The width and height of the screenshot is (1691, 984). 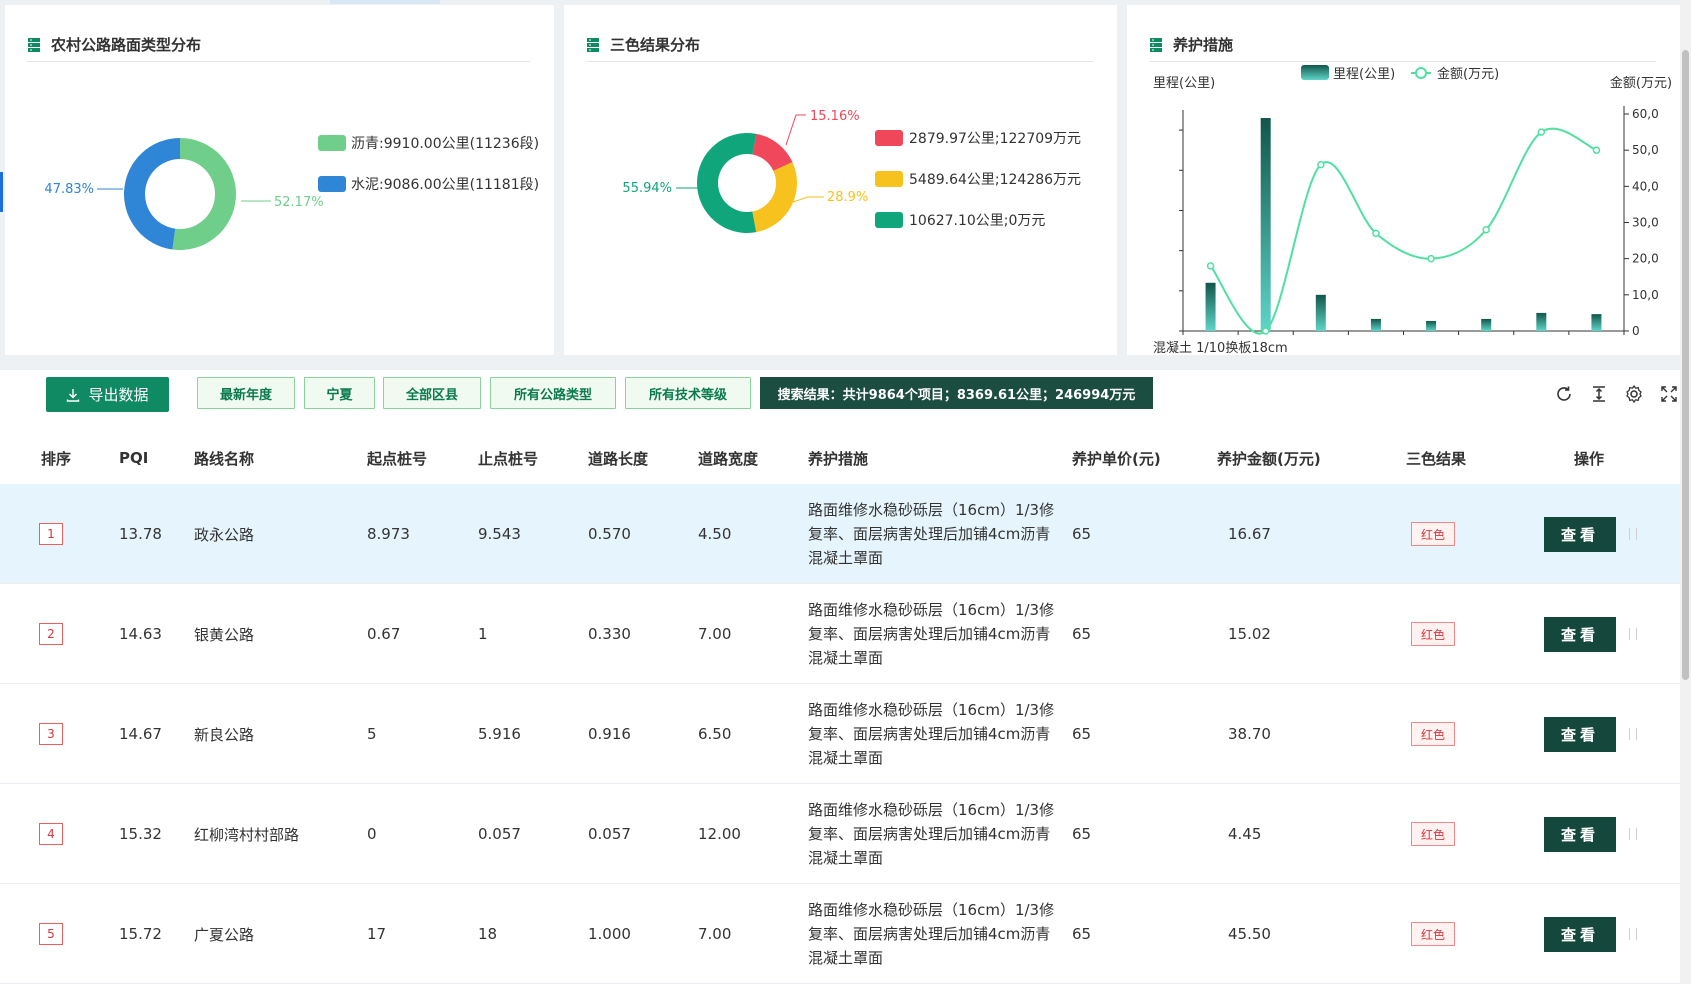 I want to click on panel-title-text: 三色结果分布, so click(x=655, y=45).